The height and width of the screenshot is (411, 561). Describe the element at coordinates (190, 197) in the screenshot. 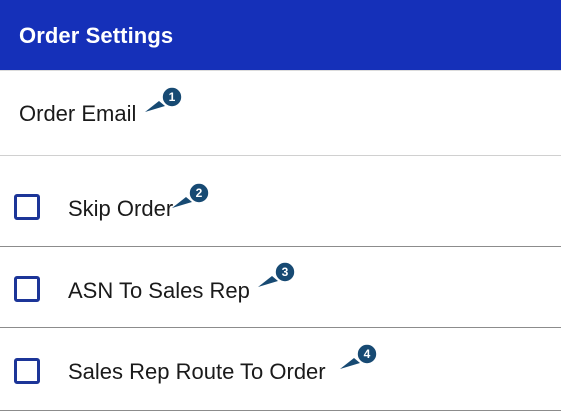

I see `callout-marker-2-icon: 2` at that location.